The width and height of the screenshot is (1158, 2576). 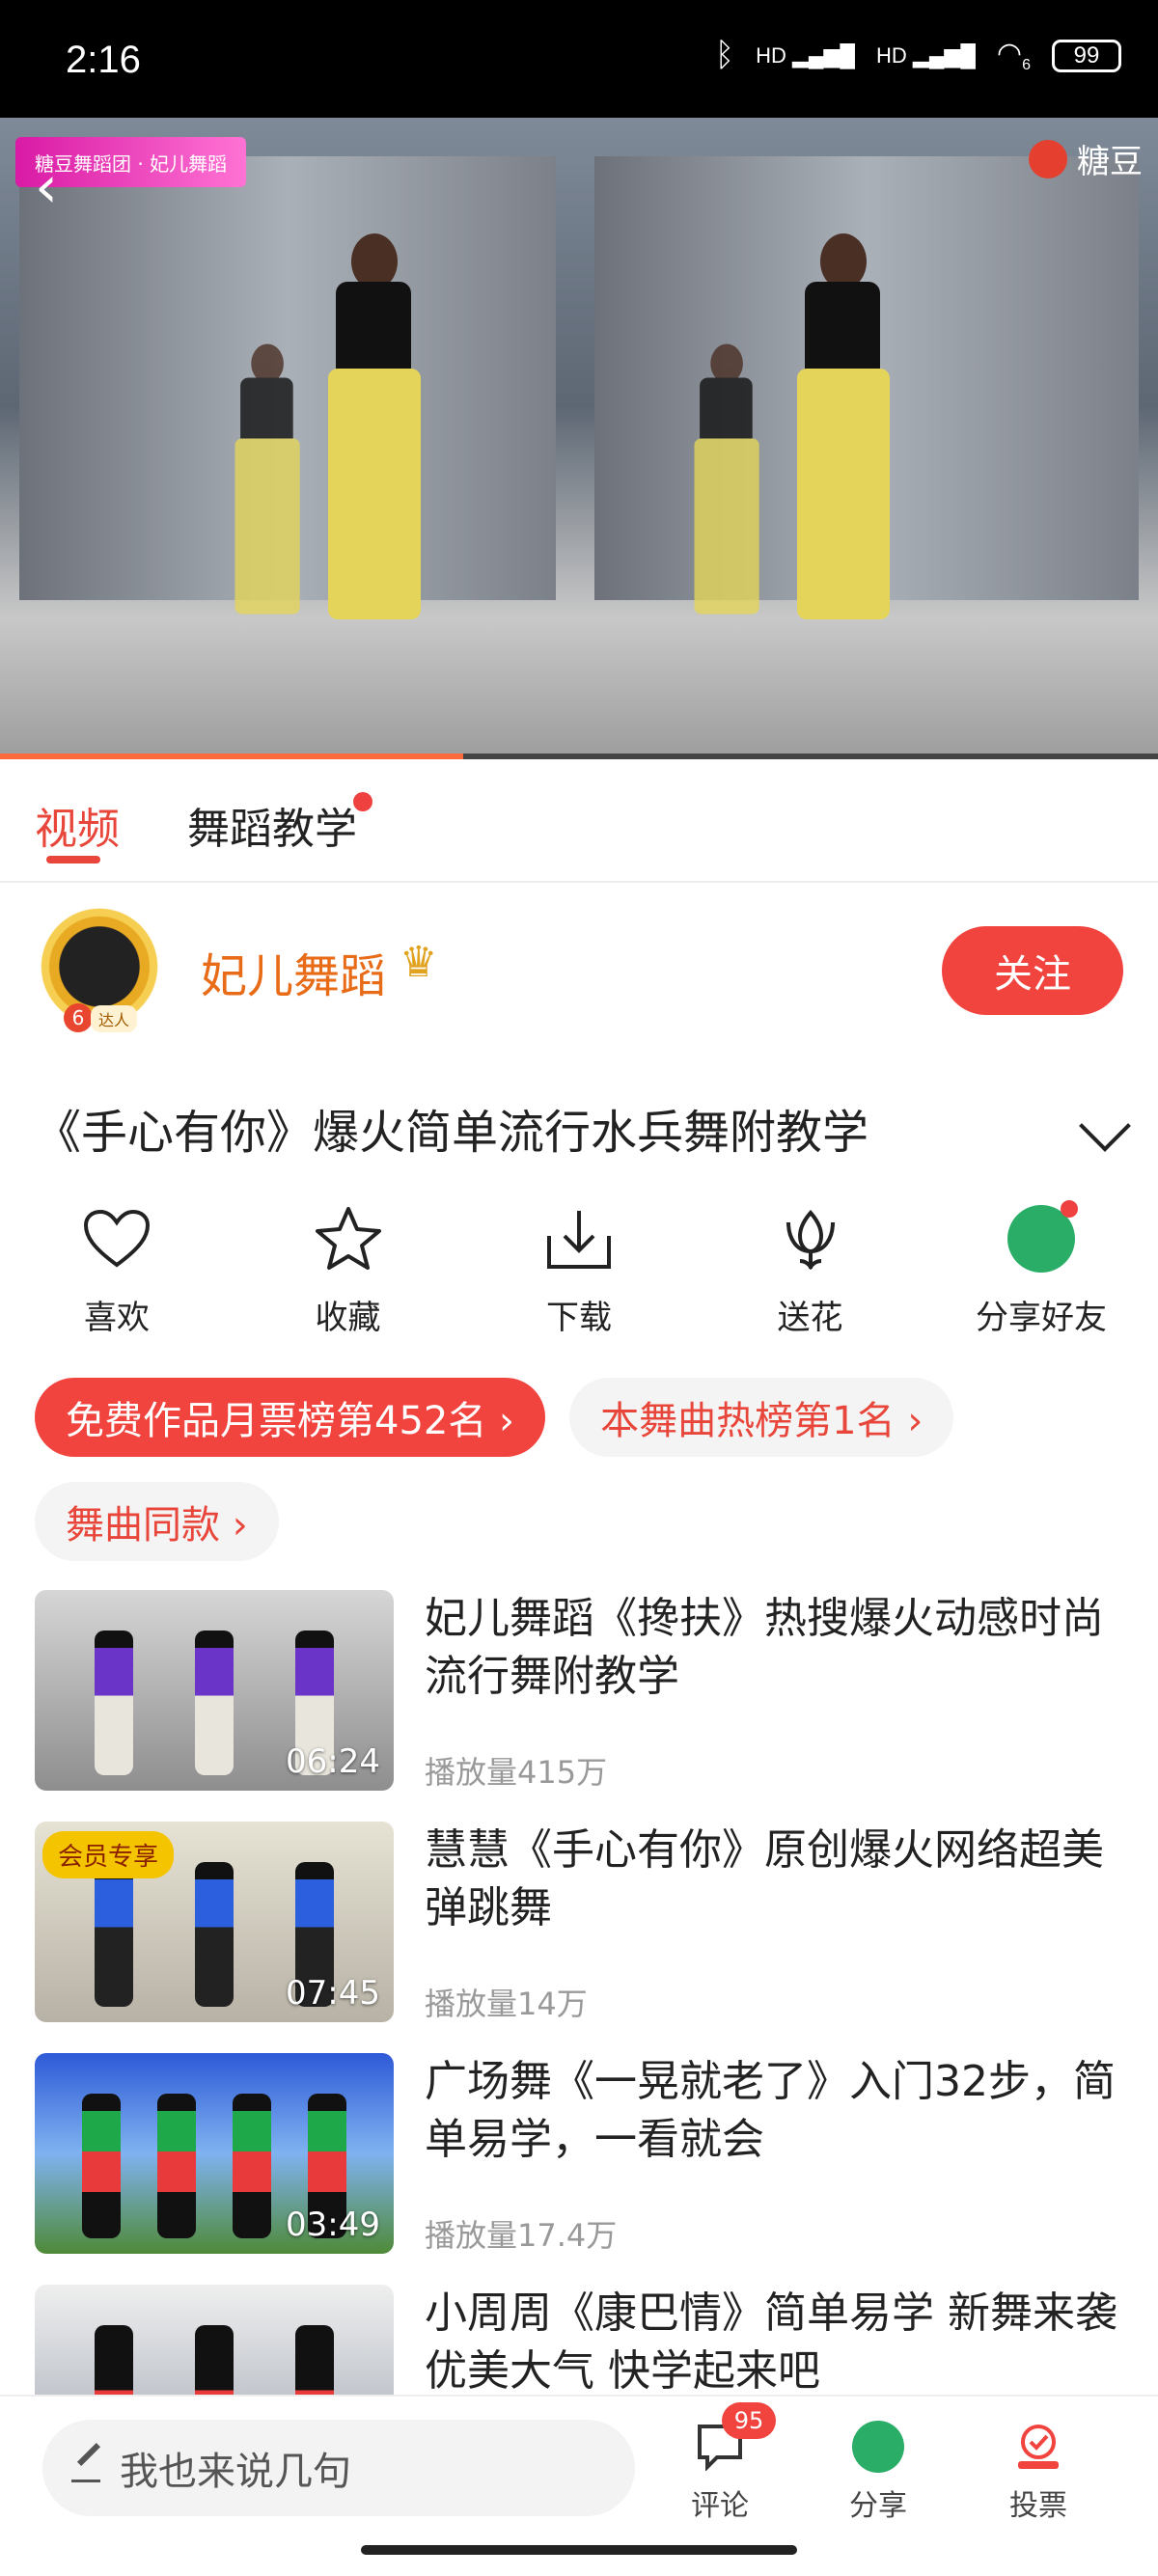 I want to click on follow-button: 关注, so click(x=1032, y=971).